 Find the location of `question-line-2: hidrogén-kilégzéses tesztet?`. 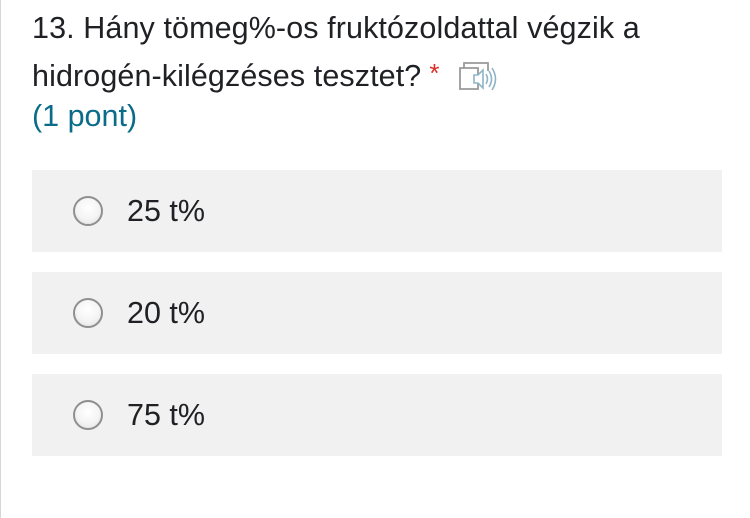

question-line-2: hidrogén-kilégzéses tesztet? is located at coordinates (227, 76).